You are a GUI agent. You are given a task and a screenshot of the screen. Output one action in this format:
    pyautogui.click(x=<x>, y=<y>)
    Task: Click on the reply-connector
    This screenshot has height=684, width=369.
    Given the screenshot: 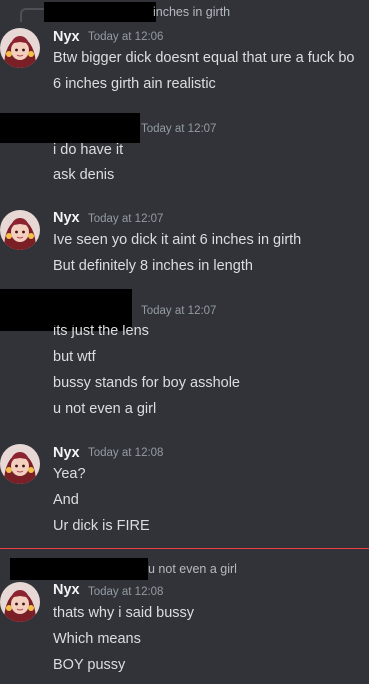 What is the action you would take?
    pyautogui.click(x=32, y=15)
    